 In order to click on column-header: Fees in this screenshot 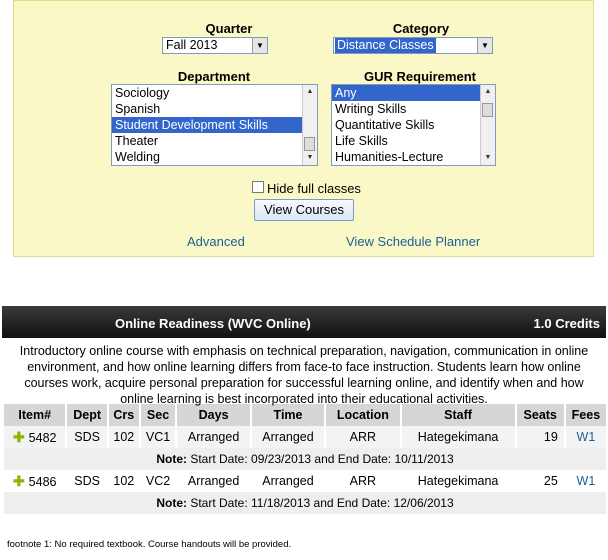, I will do `click(584, 415)`.